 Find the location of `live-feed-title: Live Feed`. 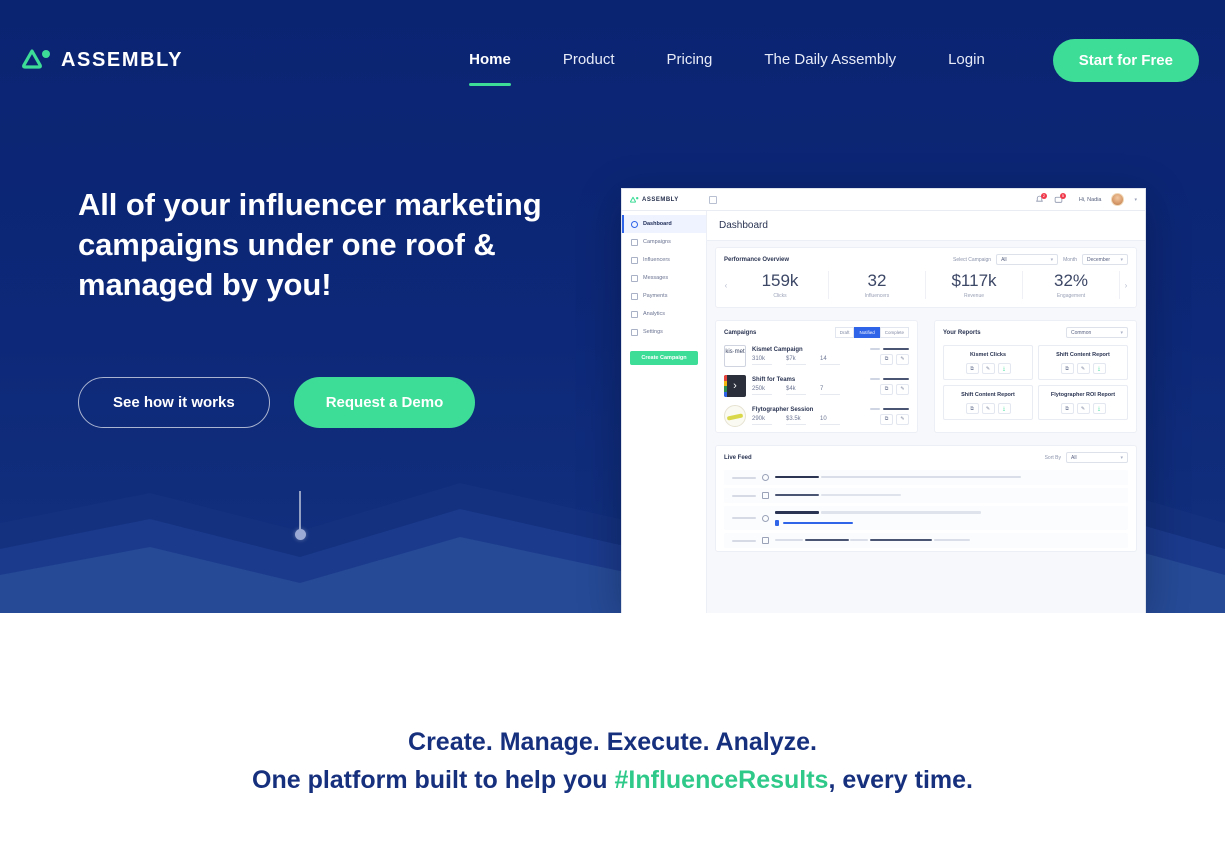

live-feed-title: Live Feed is located at coordinates (738, 457).